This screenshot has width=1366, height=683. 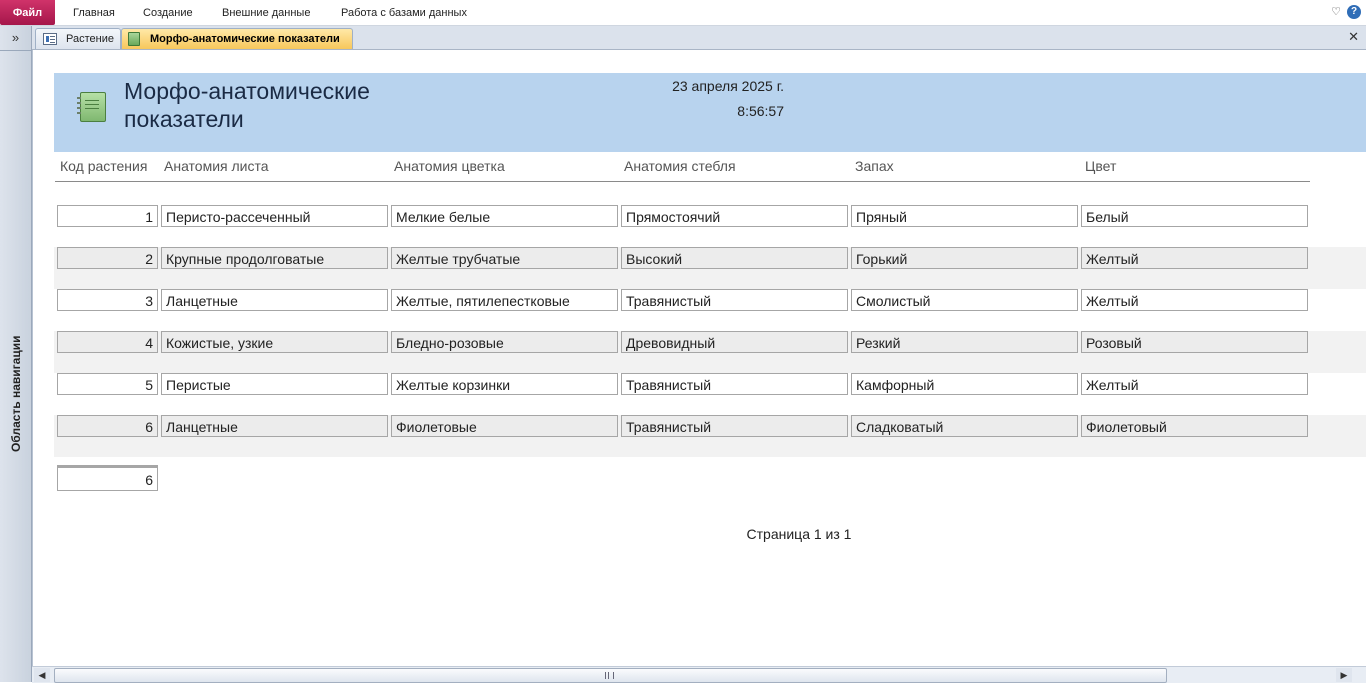 What do you see at coordinates (1344, 675) in the screenshot?
I see `scroll-right-arrow-icon: ▶` at bounding box center [1344, 675].